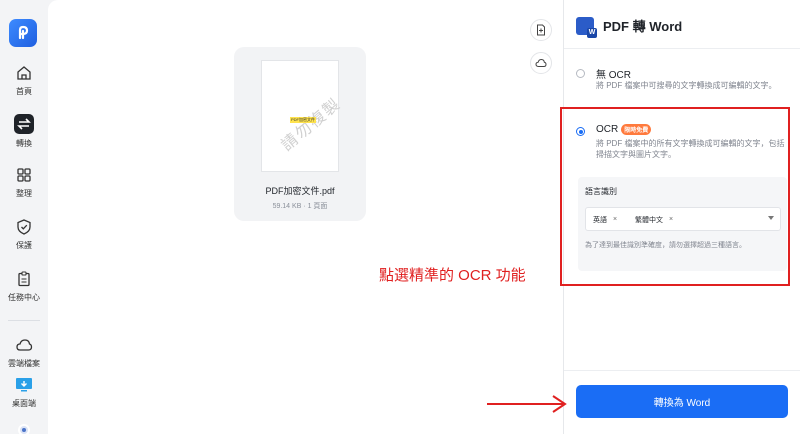 The width and height of the screenshot is (800, 434). I want to click on avatar, so click(24, 429).